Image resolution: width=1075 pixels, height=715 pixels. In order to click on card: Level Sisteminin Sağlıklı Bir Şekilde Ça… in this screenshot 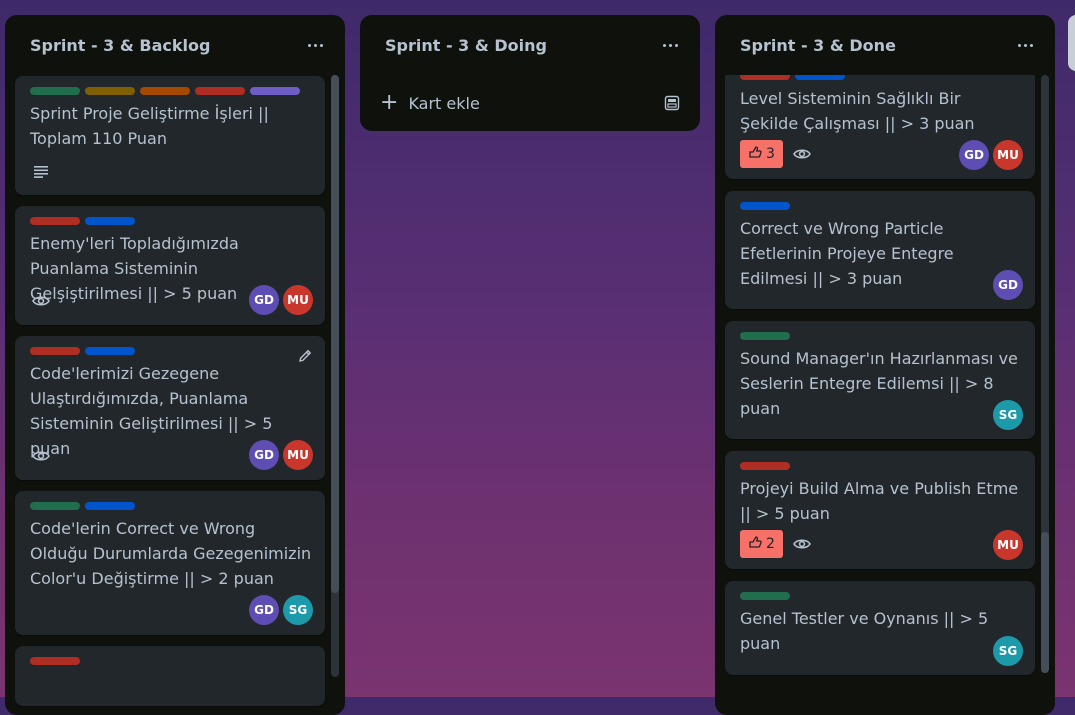, I will do `click(880, 127)`.